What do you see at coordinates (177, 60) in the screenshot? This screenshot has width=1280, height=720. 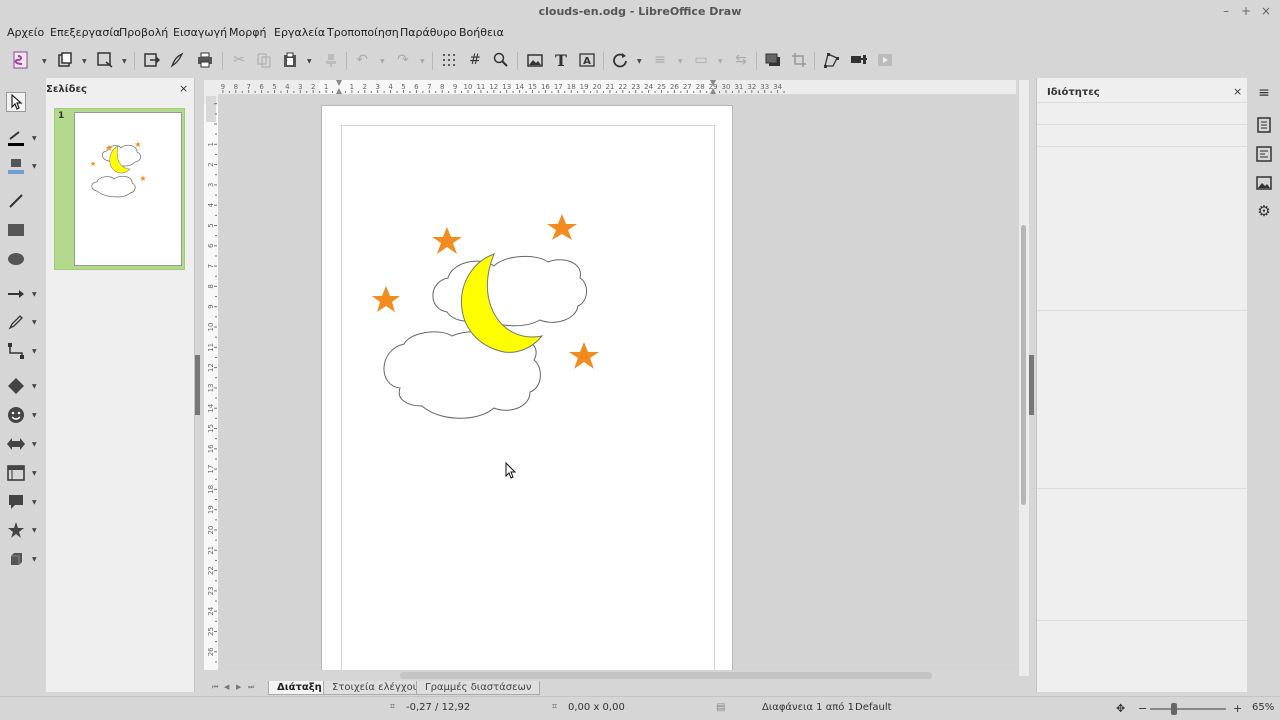 I see `export-pdf-icon` at bounding box center [177, 60].